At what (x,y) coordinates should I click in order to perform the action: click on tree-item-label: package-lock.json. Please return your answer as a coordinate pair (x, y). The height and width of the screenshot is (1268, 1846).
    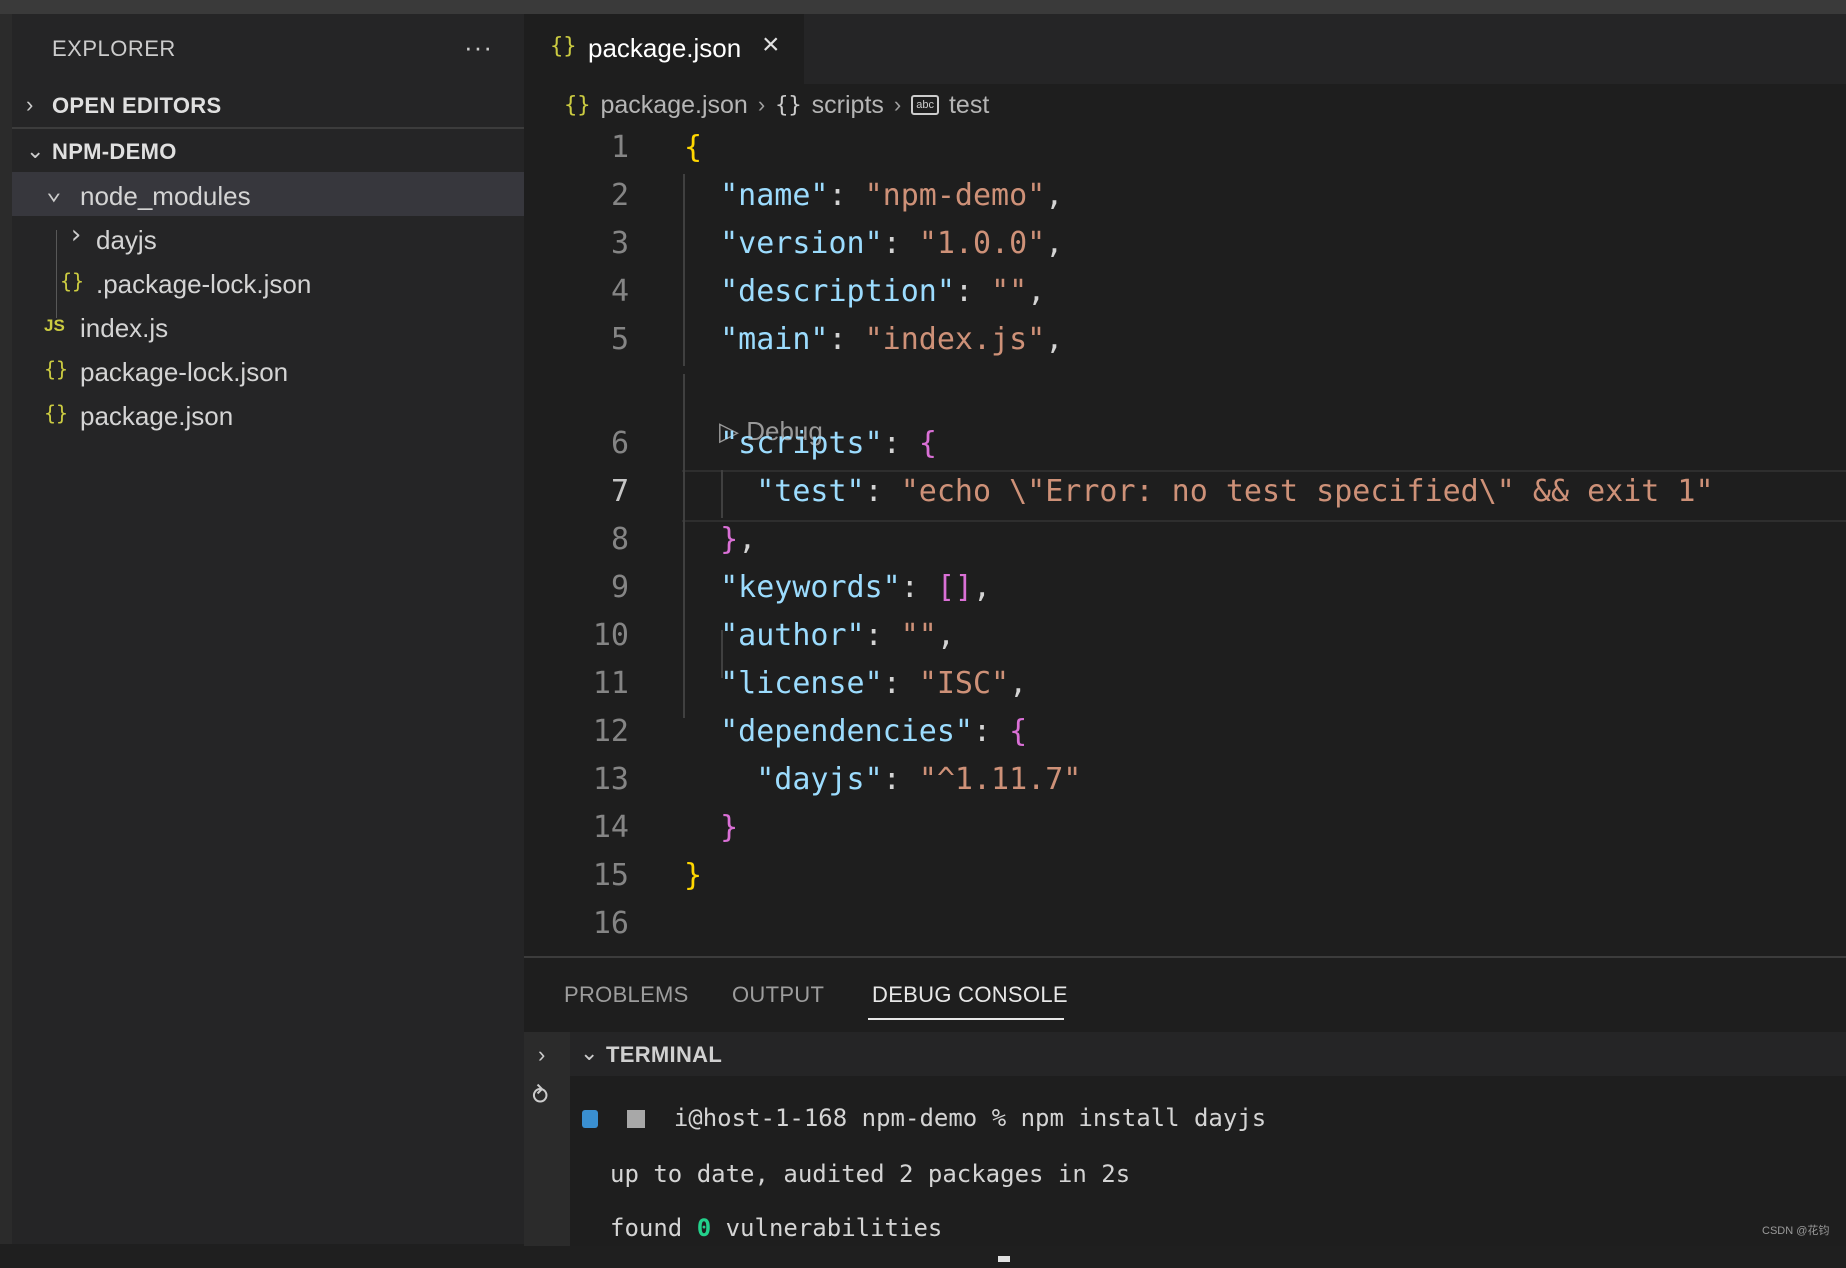
    Looking at the image, I should click on (184, 372).